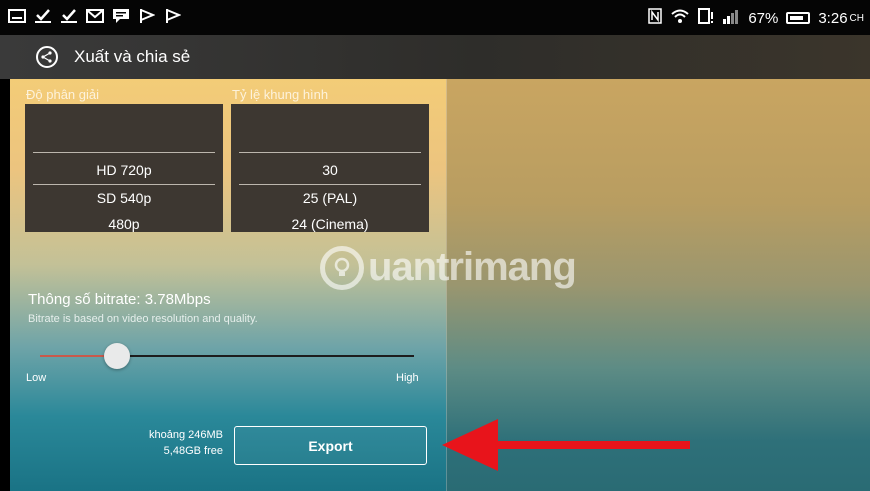 The height and width of the screenshot is (491, 870). What do you see at coordinates (435, 57) in the screenshot?
I see `app-bar: Xuất và chia sẻ` at bounding box center [435, 57].